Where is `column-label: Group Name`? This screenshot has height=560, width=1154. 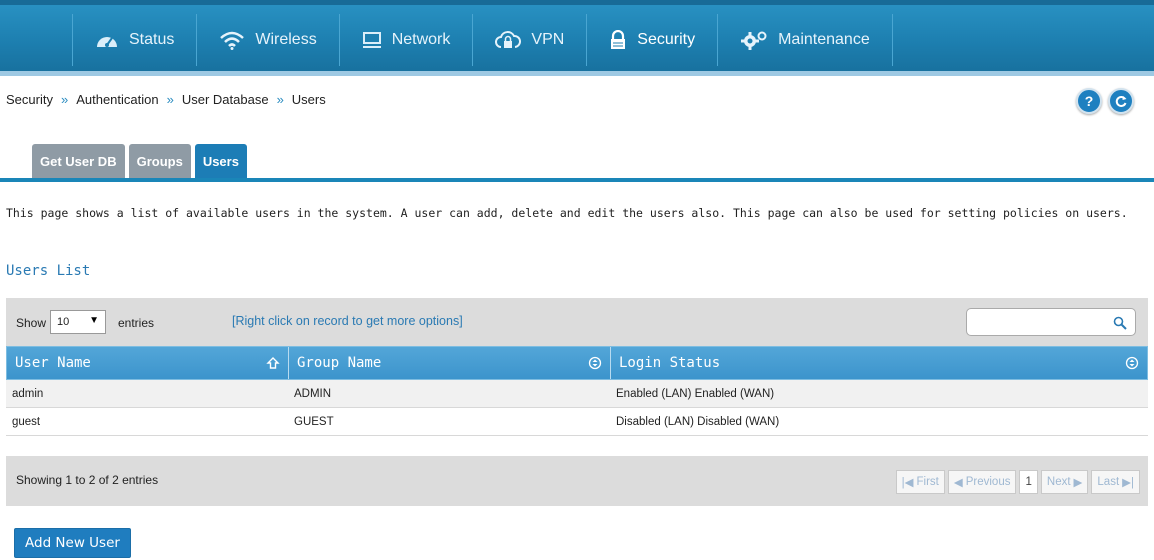
column-label: Group Name is located at coordinates (339, 363).